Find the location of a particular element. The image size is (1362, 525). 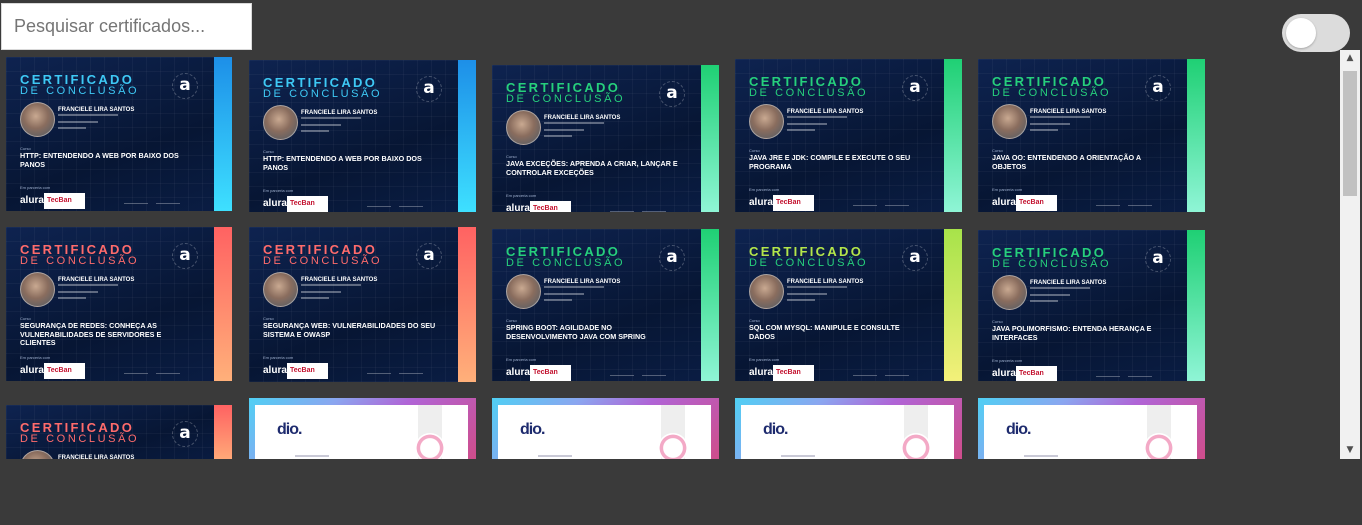

toggle-knob is located at coordinates (1301, 33).